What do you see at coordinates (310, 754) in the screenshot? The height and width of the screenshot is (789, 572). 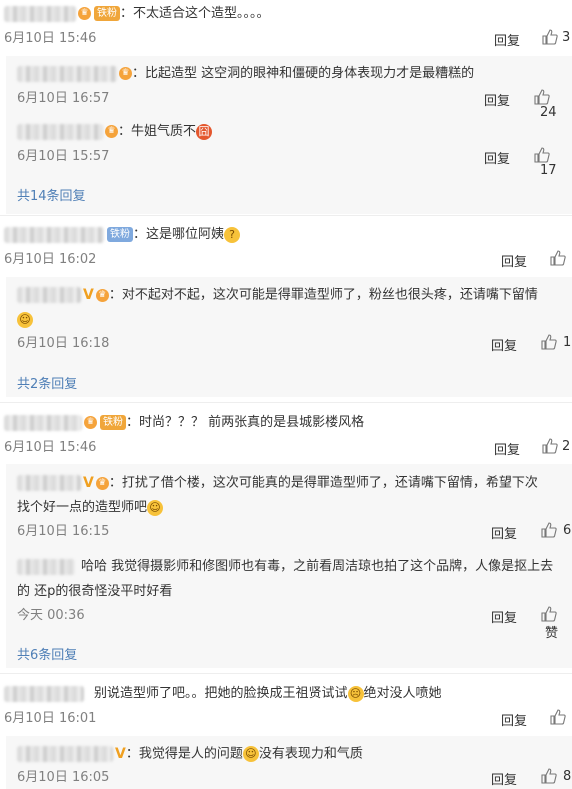 I see `reply-text-tail: 没有表现力和气质` at bounding box center [310, 754].